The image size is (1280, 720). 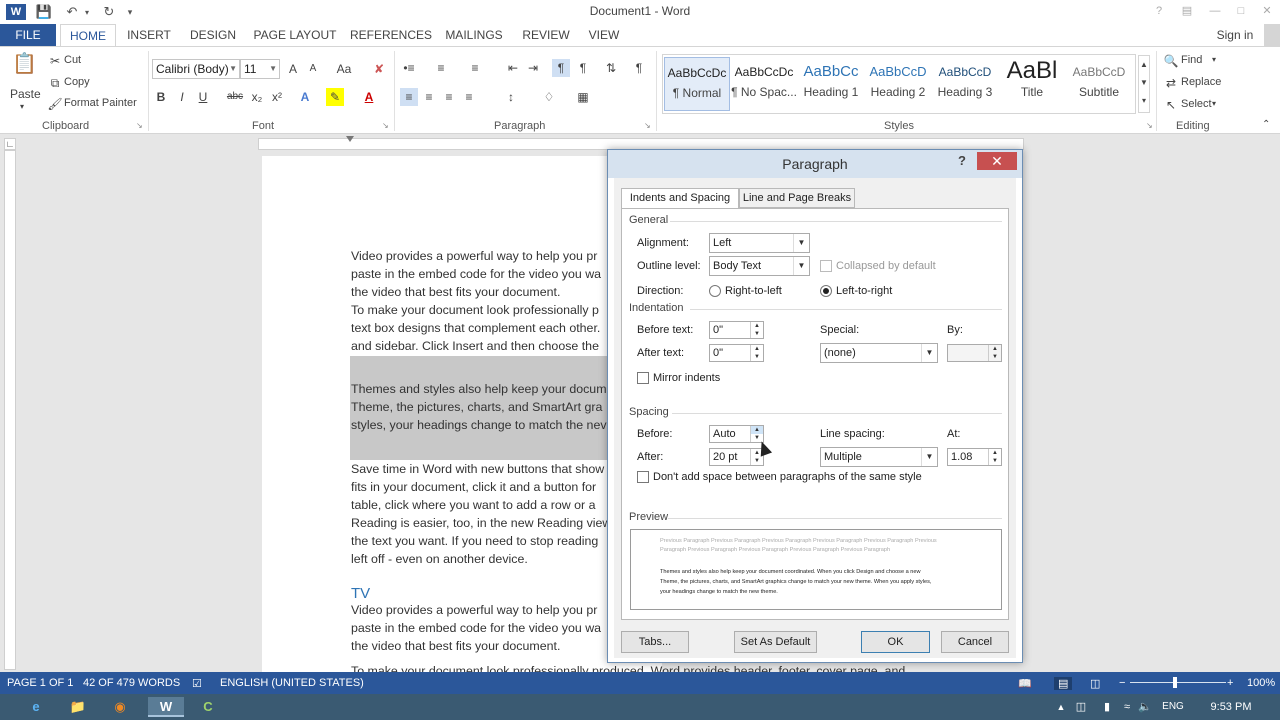 I want to click on styles-launcher-icon: ↘, so click(x=1149, y=125).